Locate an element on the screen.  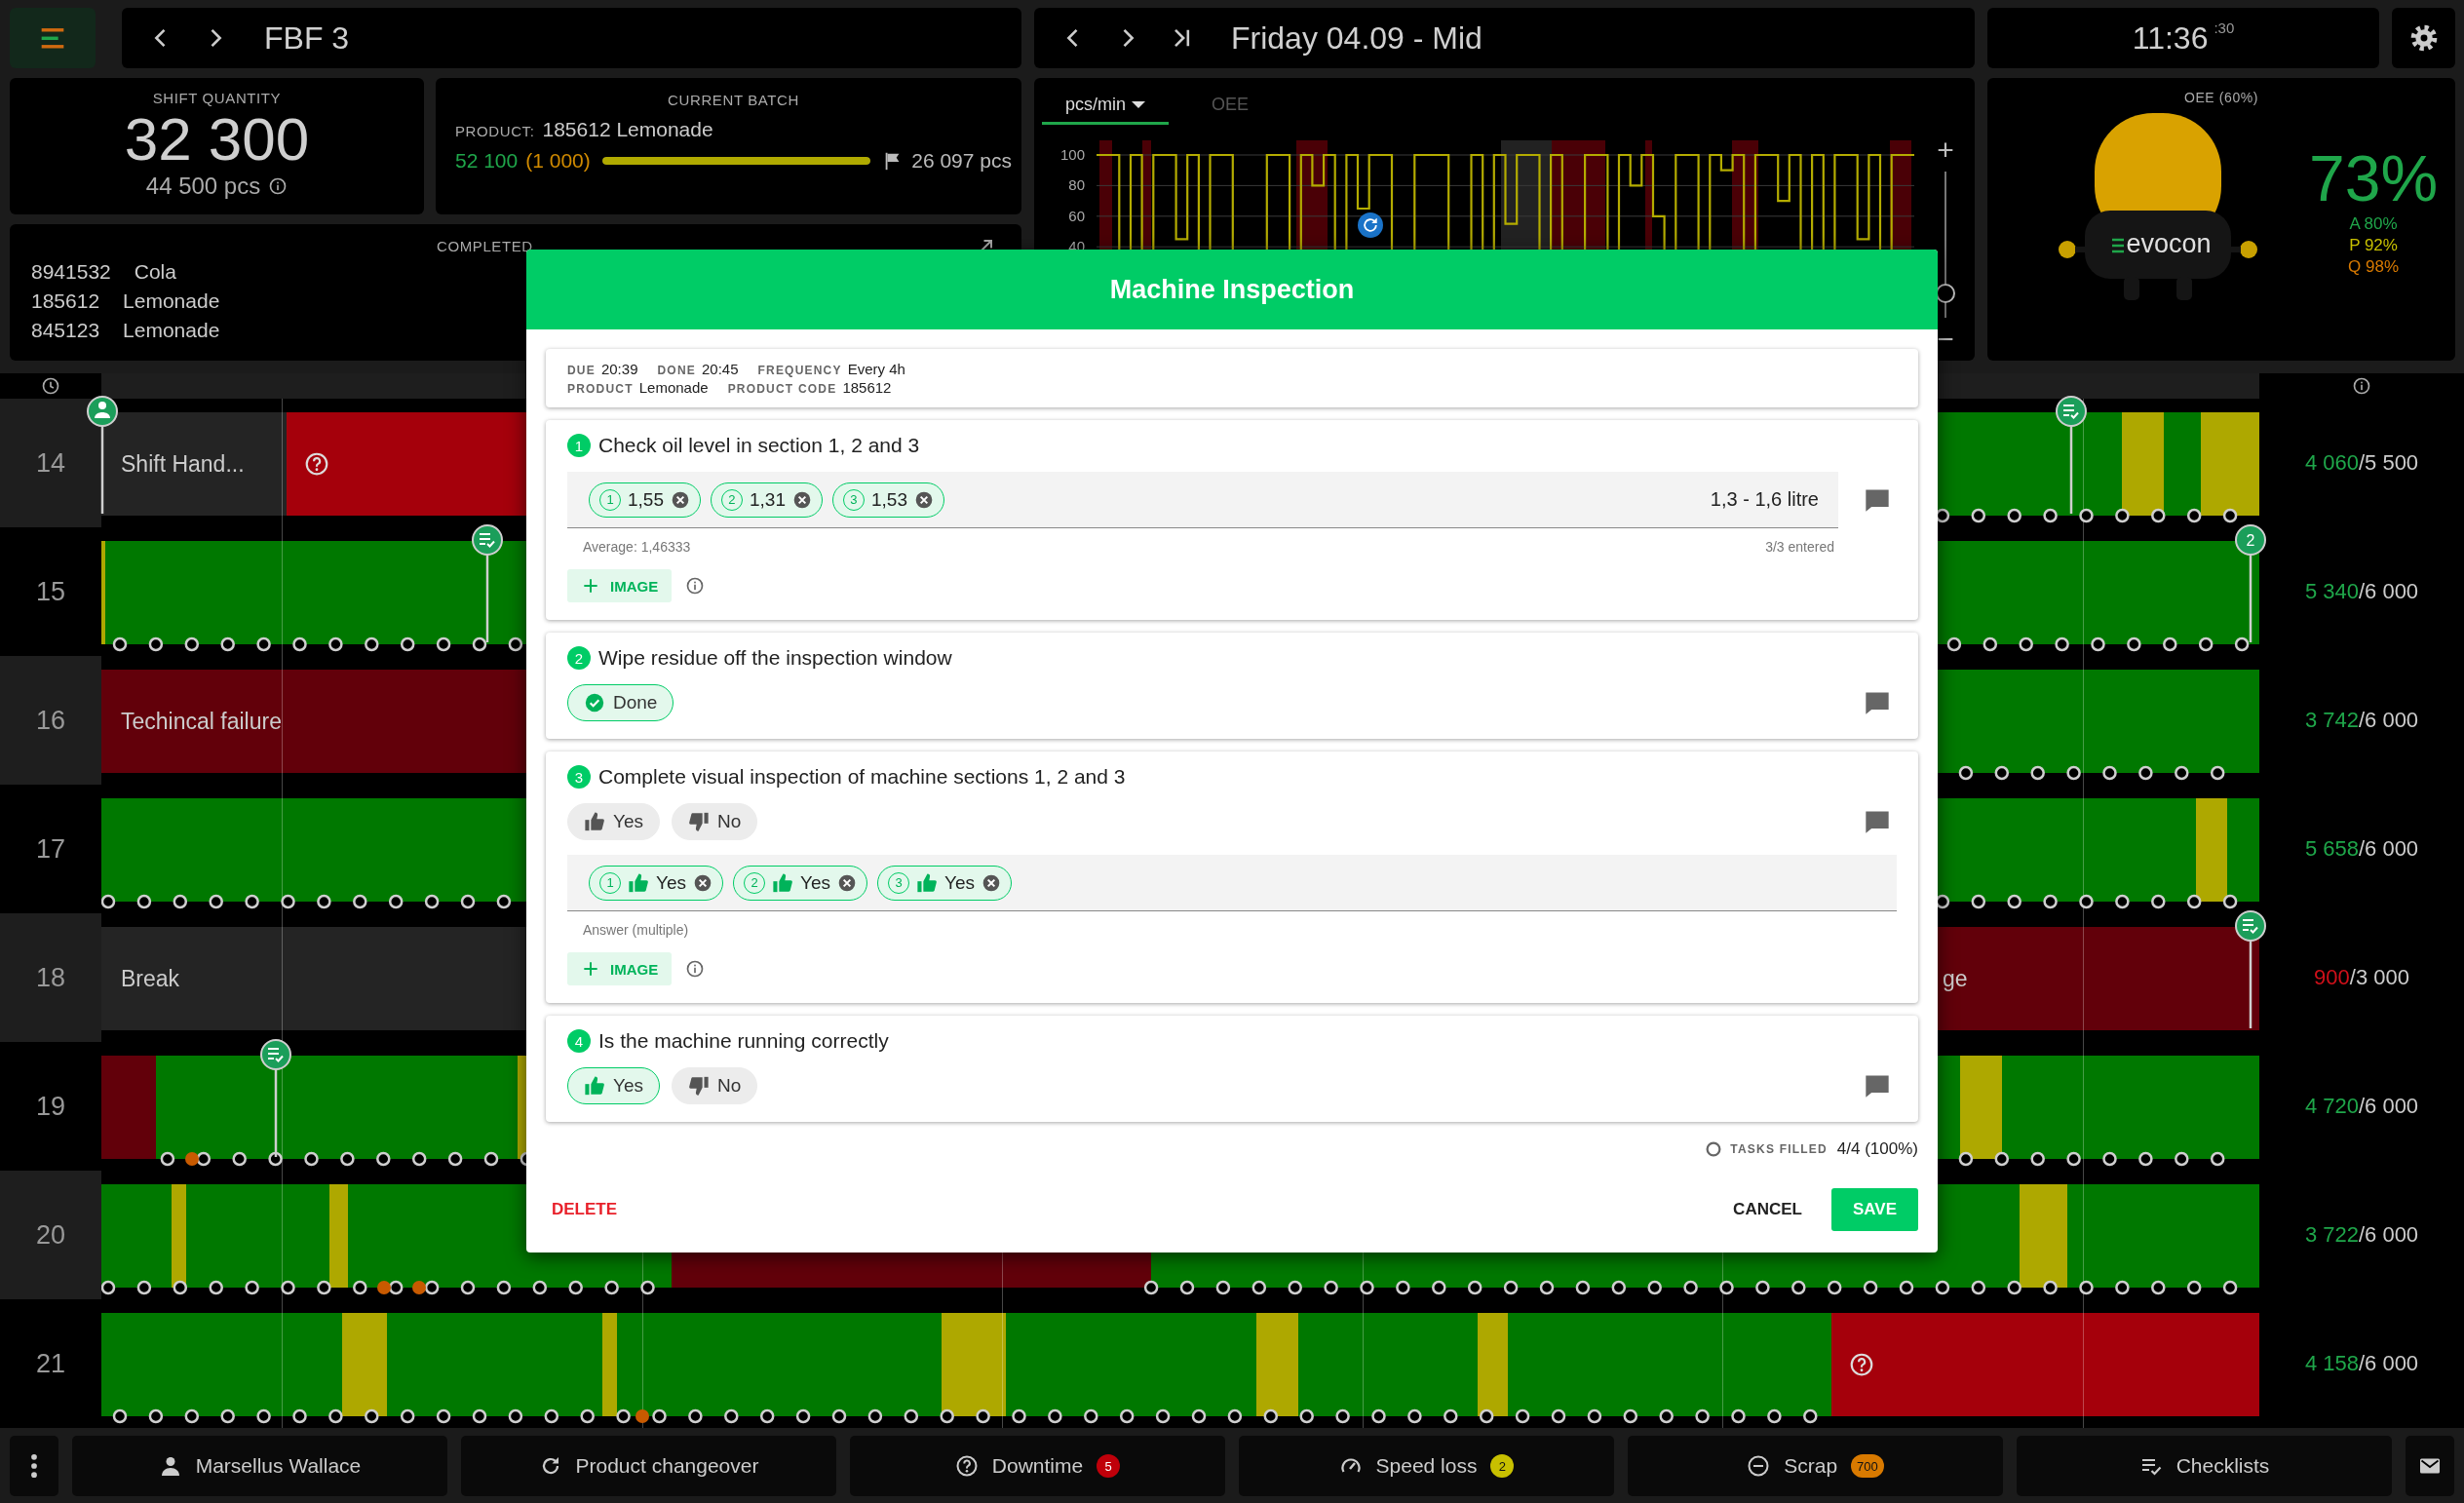
count-done: 4 158 is located at coordinates (2331, 1363).